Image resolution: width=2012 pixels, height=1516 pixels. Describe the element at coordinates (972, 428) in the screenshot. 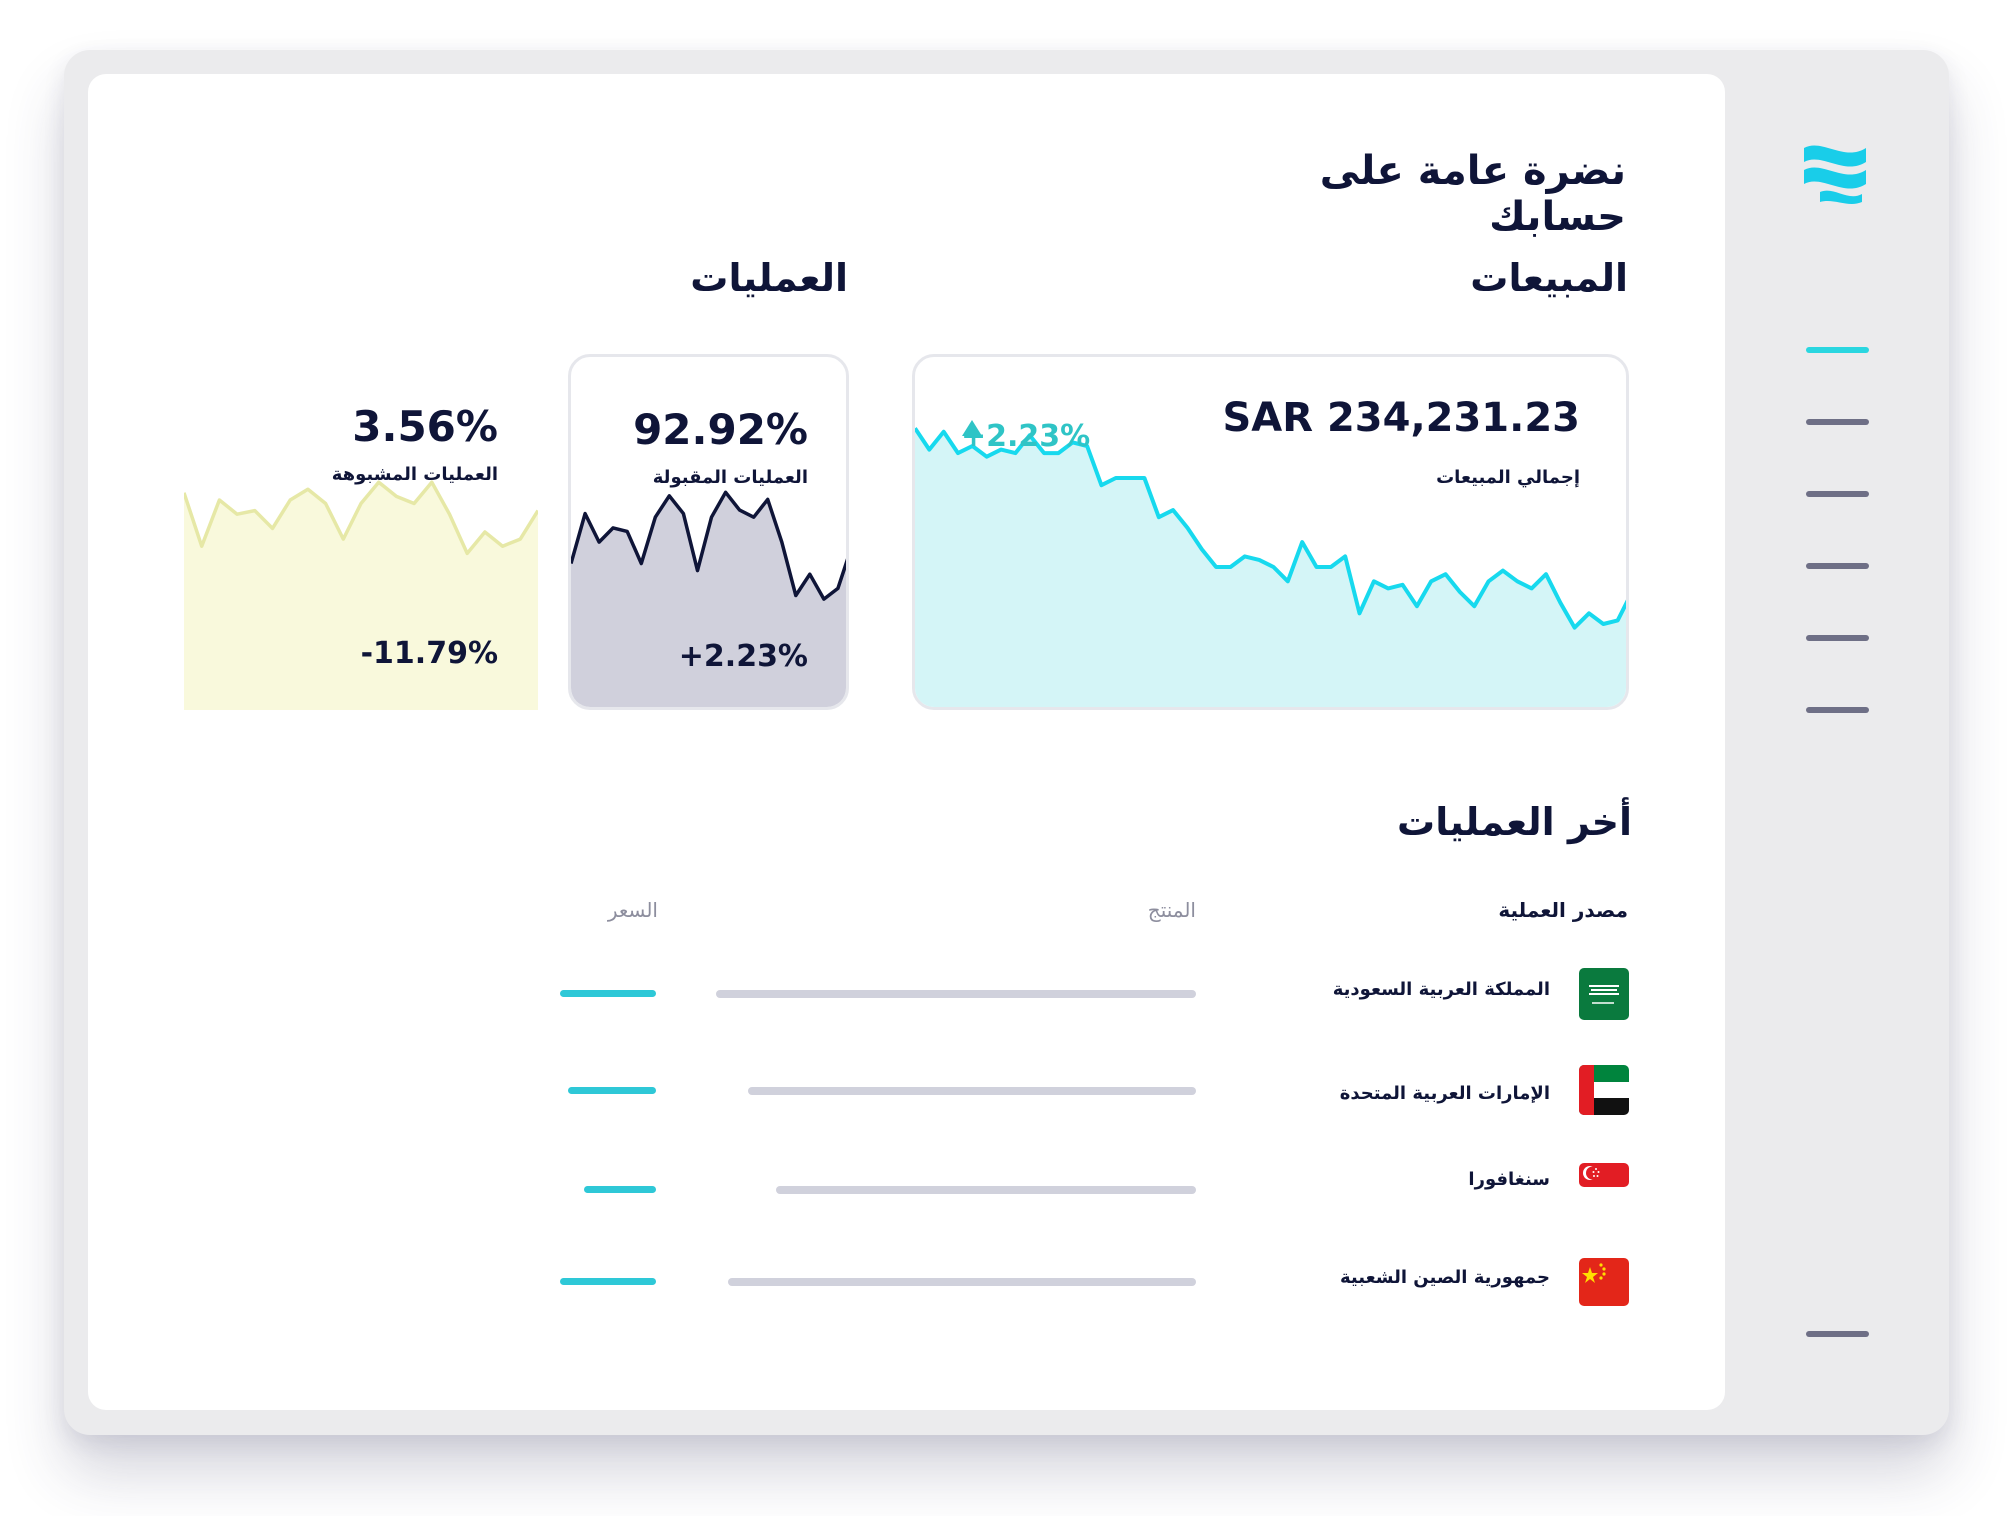

I see `triangle-up-icon` at that location.